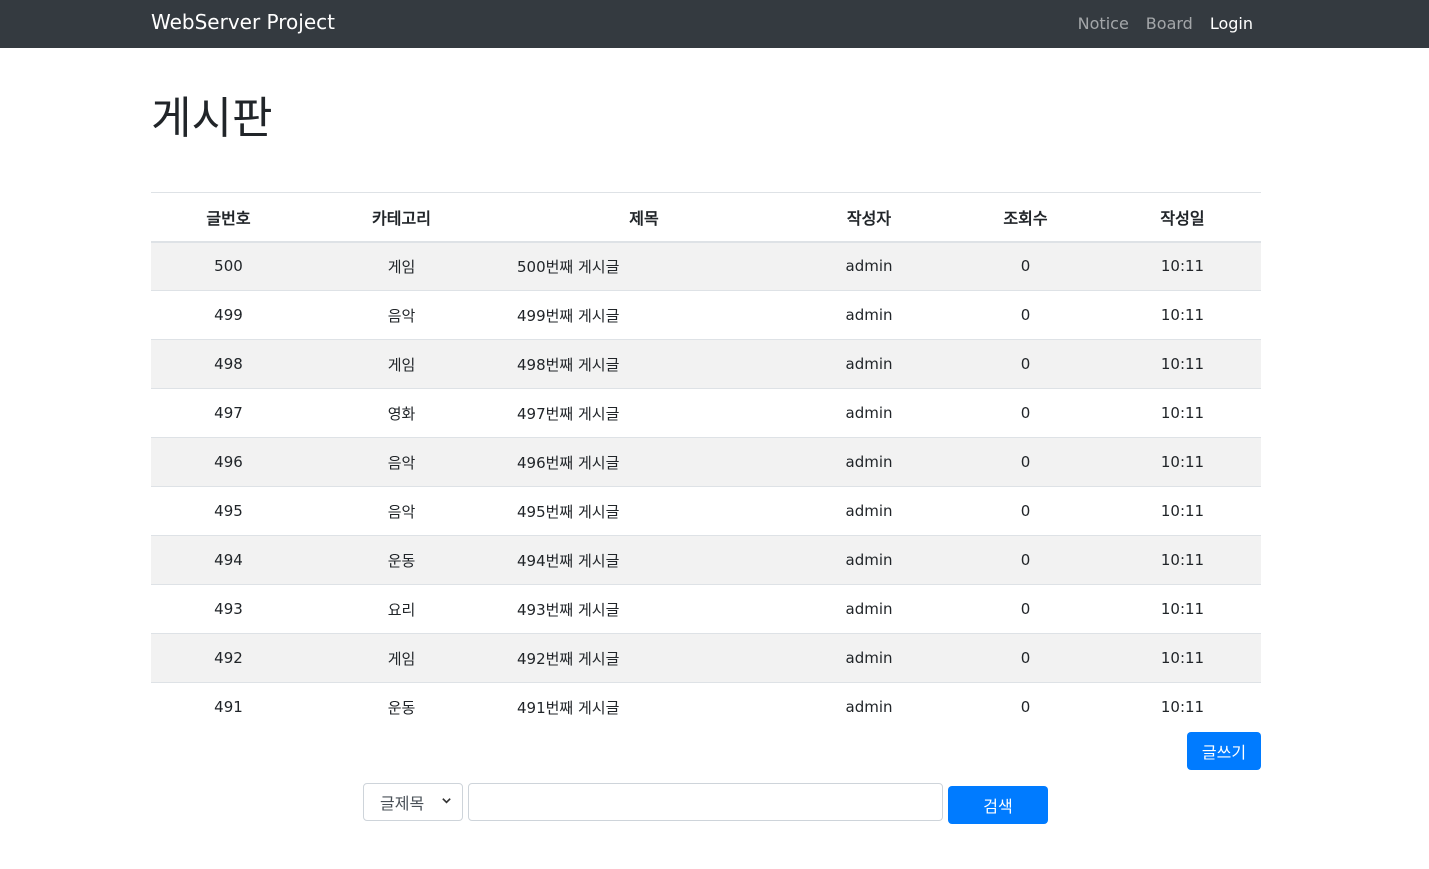 The width and height of the screenshot is (1429, 869). What do you see at coordinates (228, 707) in the screenshot?
I see `cell-post-number: 491` at bounding box center [228, 707].